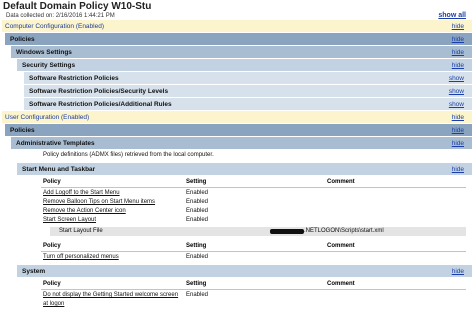  What do you see at coordinates (47, 117) in the screenshot?
I see `user-configuration-label: User Configuration (Enabled)` at bounding box center [47, 117].